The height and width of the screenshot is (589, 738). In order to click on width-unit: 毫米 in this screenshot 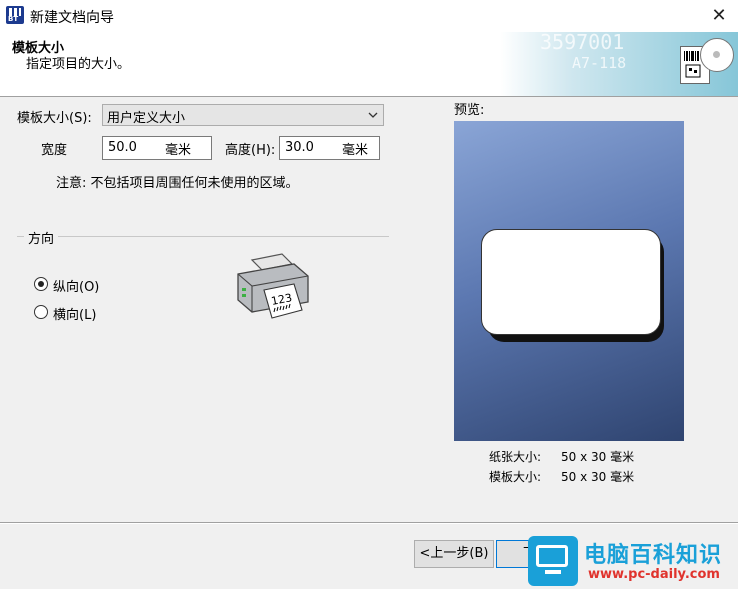, I will do `click(178, 150)`.